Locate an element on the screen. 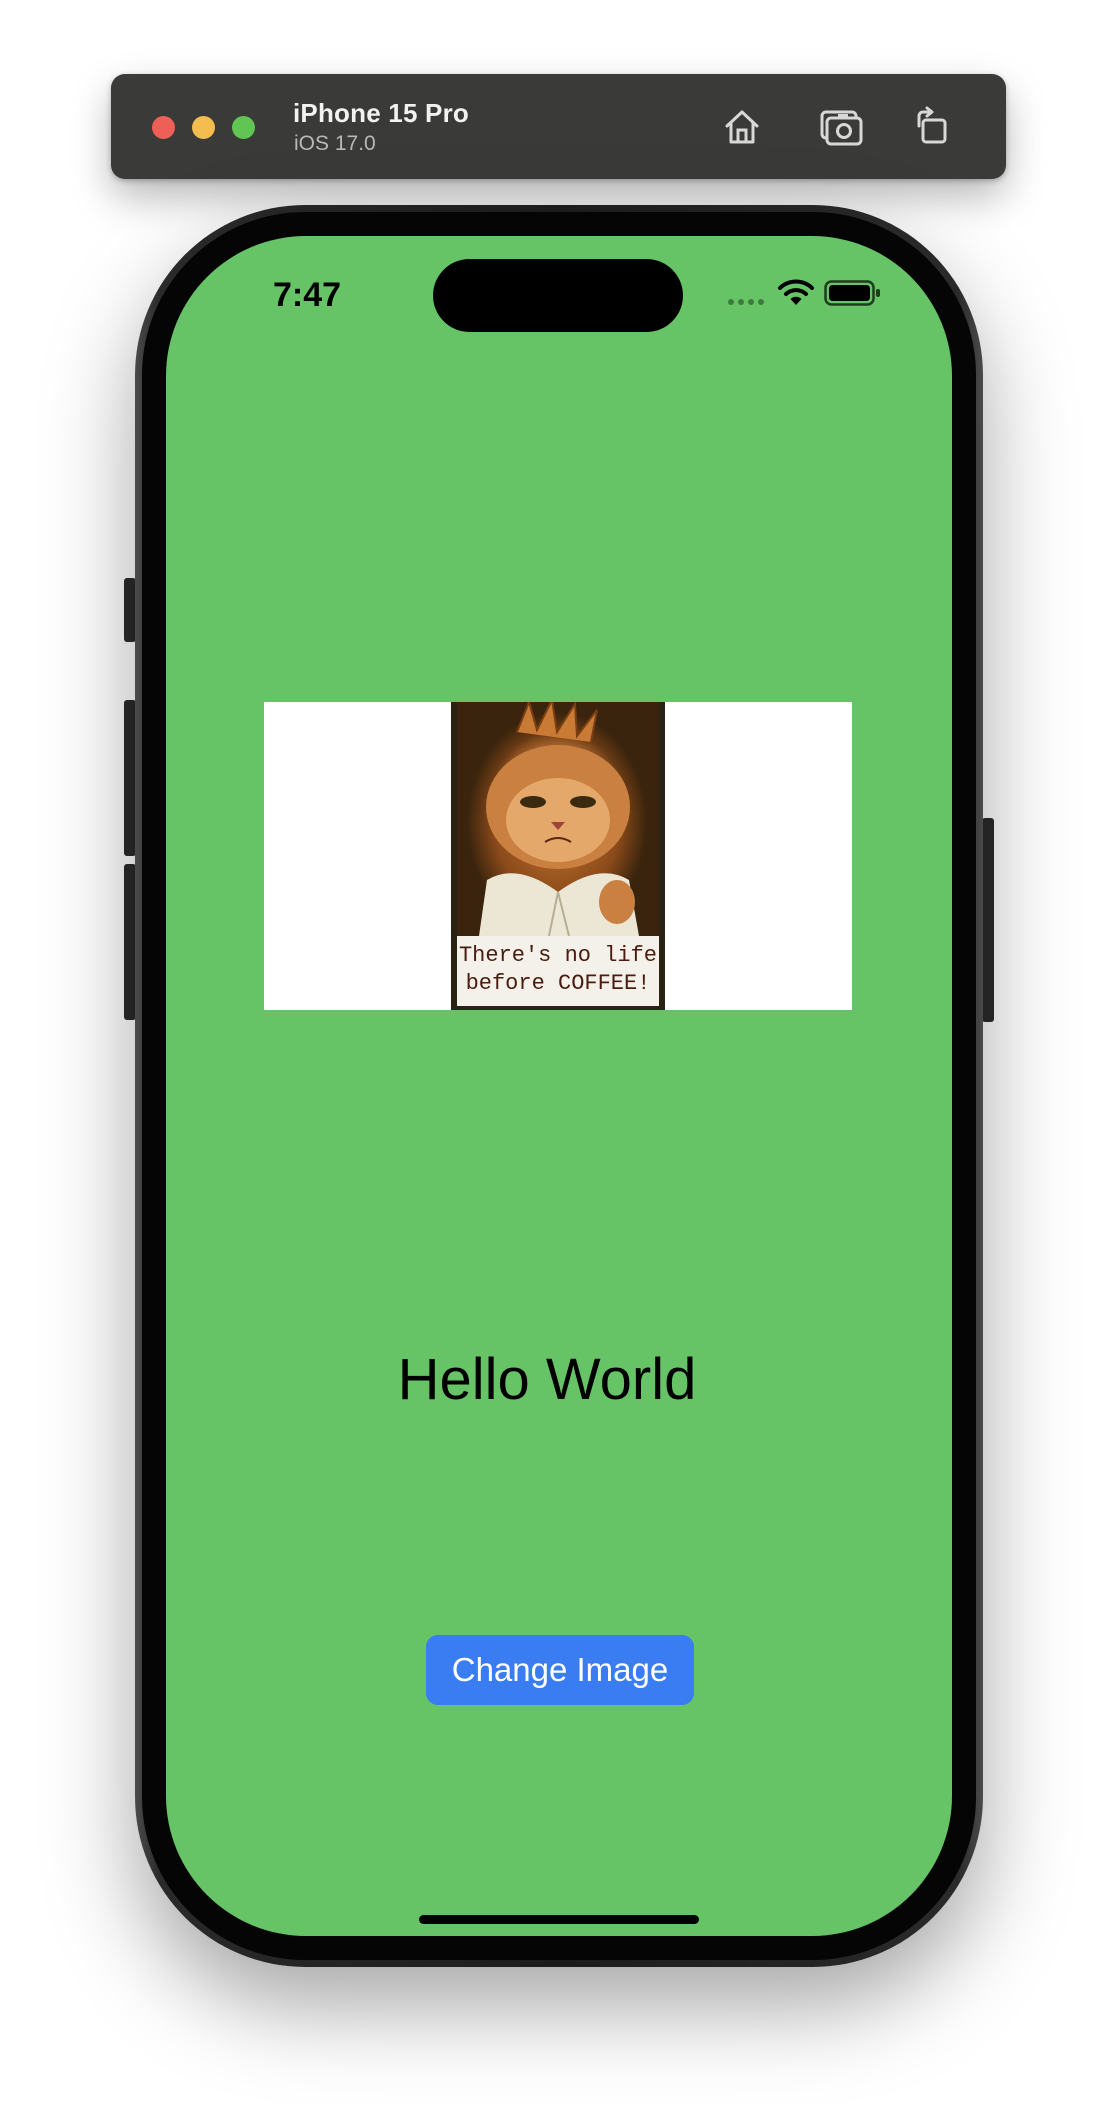 Image resolution: width=1118 pixels, height=2124 pixels. rotate-icon is located at coordinates (932, 125).